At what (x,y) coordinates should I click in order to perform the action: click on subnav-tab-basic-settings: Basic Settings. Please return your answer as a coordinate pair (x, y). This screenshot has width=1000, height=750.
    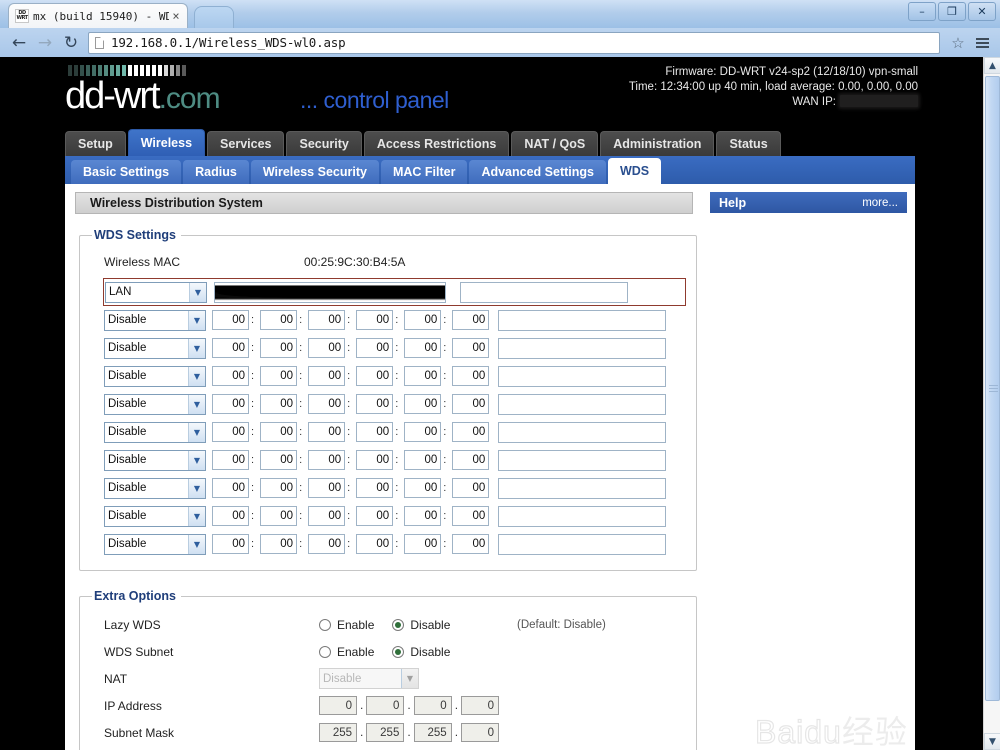
    Looking at the image, I should click on (126, 172).